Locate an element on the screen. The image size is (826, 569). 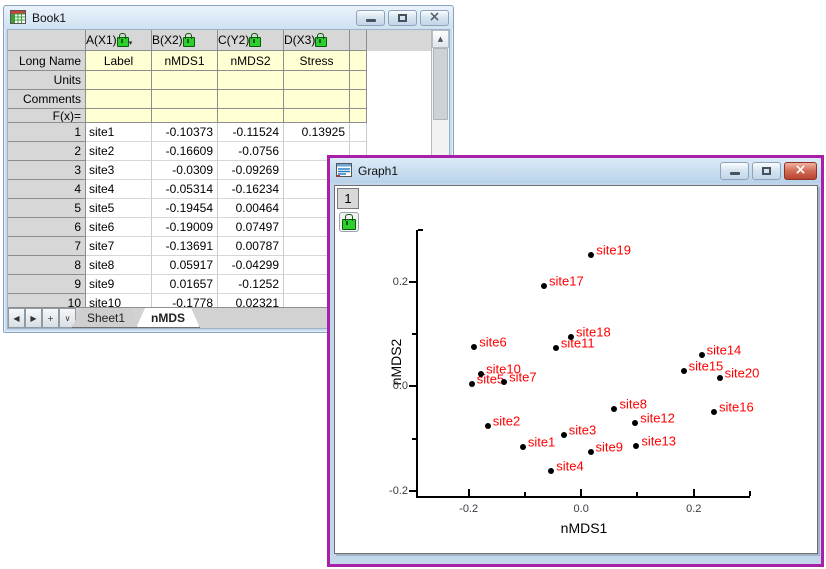
row-number-cell: 3 is located at coordinates (47, 170).